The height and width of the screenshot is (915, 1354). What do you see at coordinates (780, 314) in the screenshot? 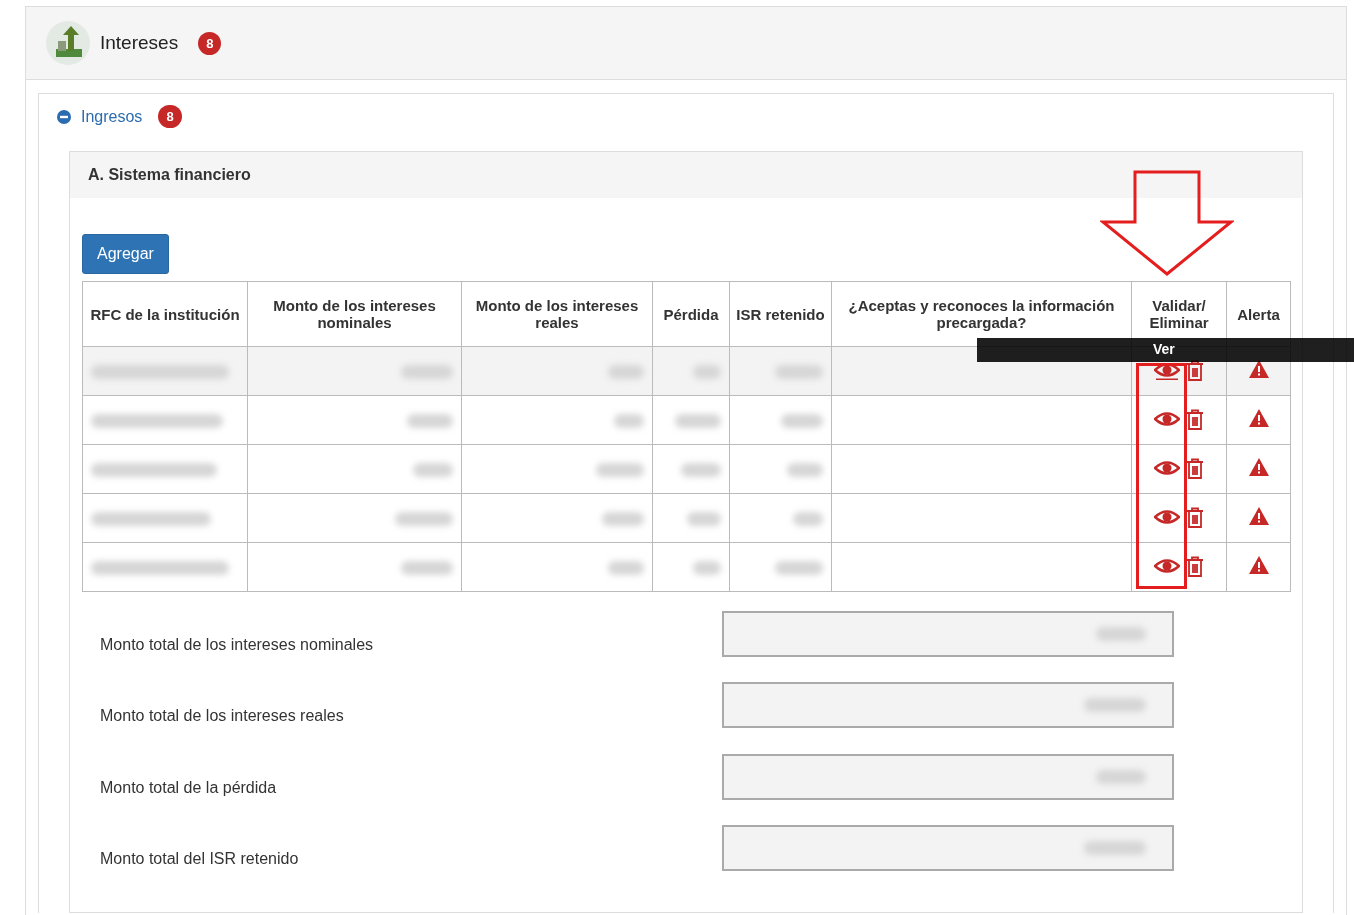
I see `column-header: ISR retenido` at bounding box center [780, 314].